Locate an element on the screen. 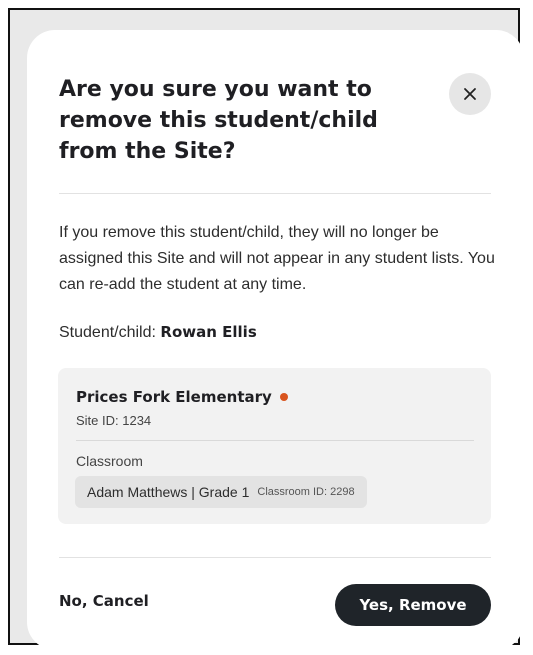 The height and width of the screenshot is (655, 533). close-button is located at coordinates (470, 94).